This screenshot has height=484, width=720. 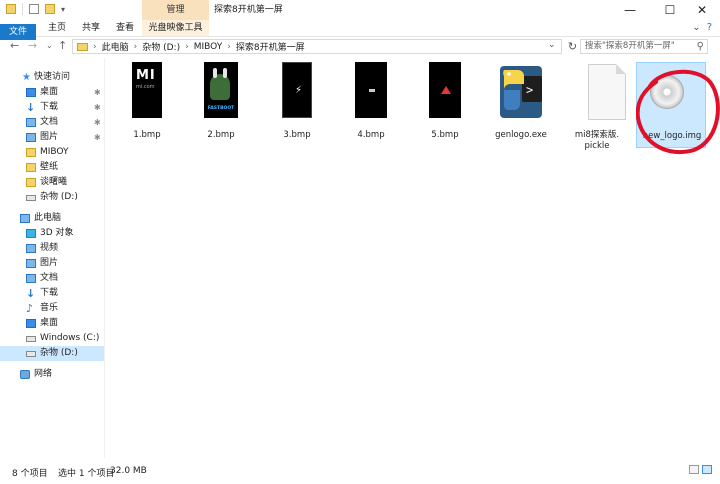 I want to click on minimize-button: —, so click(x=630, y=10).